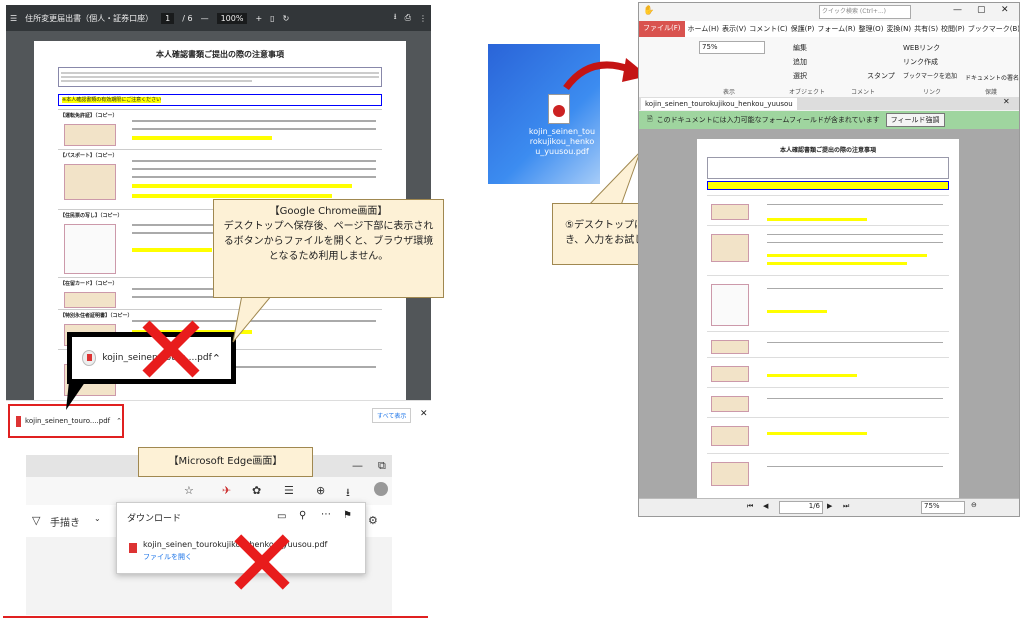 This screenshot has height=624, width=1031. Describe the element at coordinates (662, 29) in the screenshot. I see `menu-file: ファイル(F)` at that location.